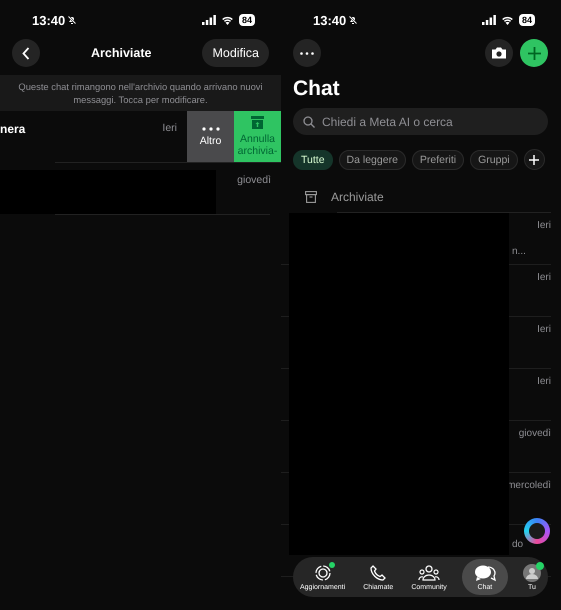 This screenshot has height=610, width=561. I want to click on filter-chip: Tutte, so click(313, 160).